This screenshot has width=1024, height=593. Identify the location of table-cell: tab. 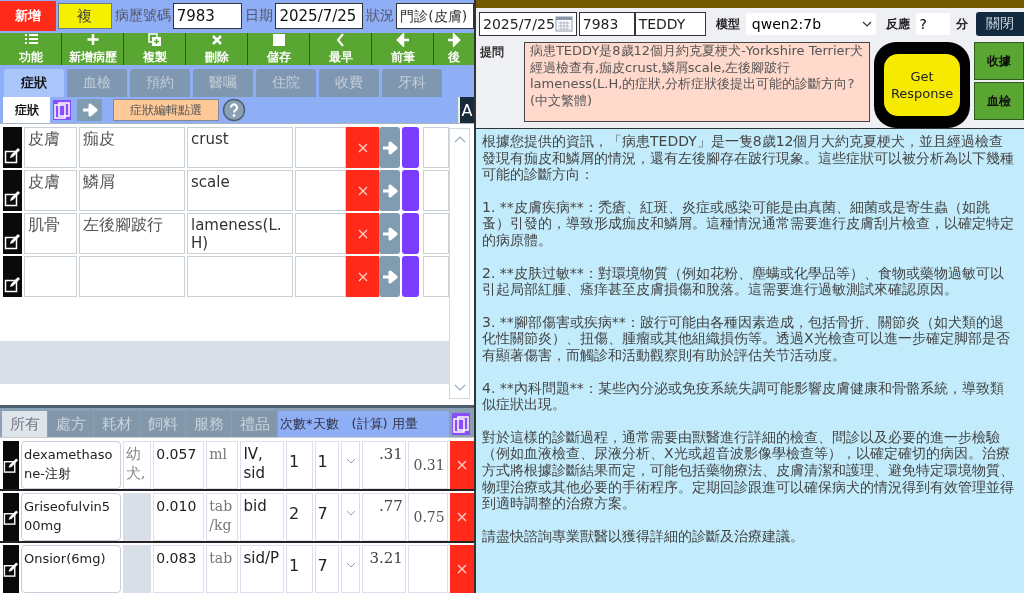
(222, 569).